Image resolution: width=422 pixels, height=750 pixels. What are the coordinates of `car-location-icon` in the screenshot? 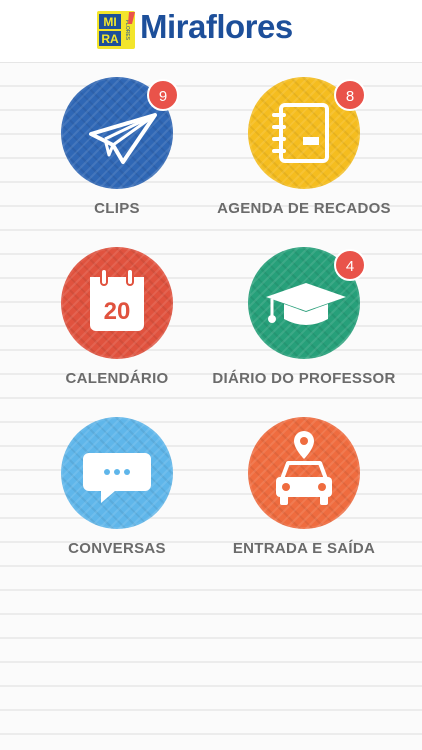 It's located at (304, 468).